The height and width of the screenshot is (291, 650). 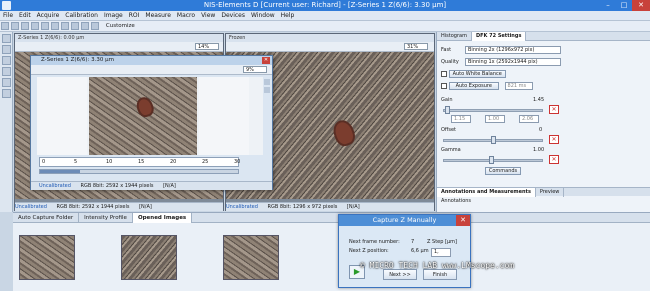 What do you see at coordinates (162, 218) in the screenshot?
I see `tab-opened-images: Opened Images` at bounding box center [162, 218].